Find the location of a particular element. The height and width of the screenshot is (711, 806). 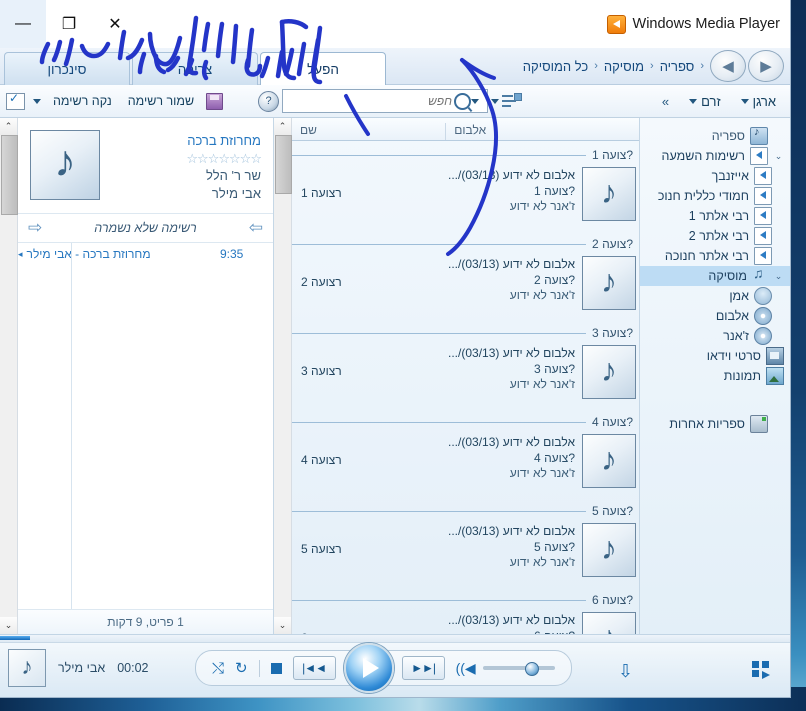

rating-stars: ☆☆☆☆☆☆☆ is located at coordinates (186, 158).